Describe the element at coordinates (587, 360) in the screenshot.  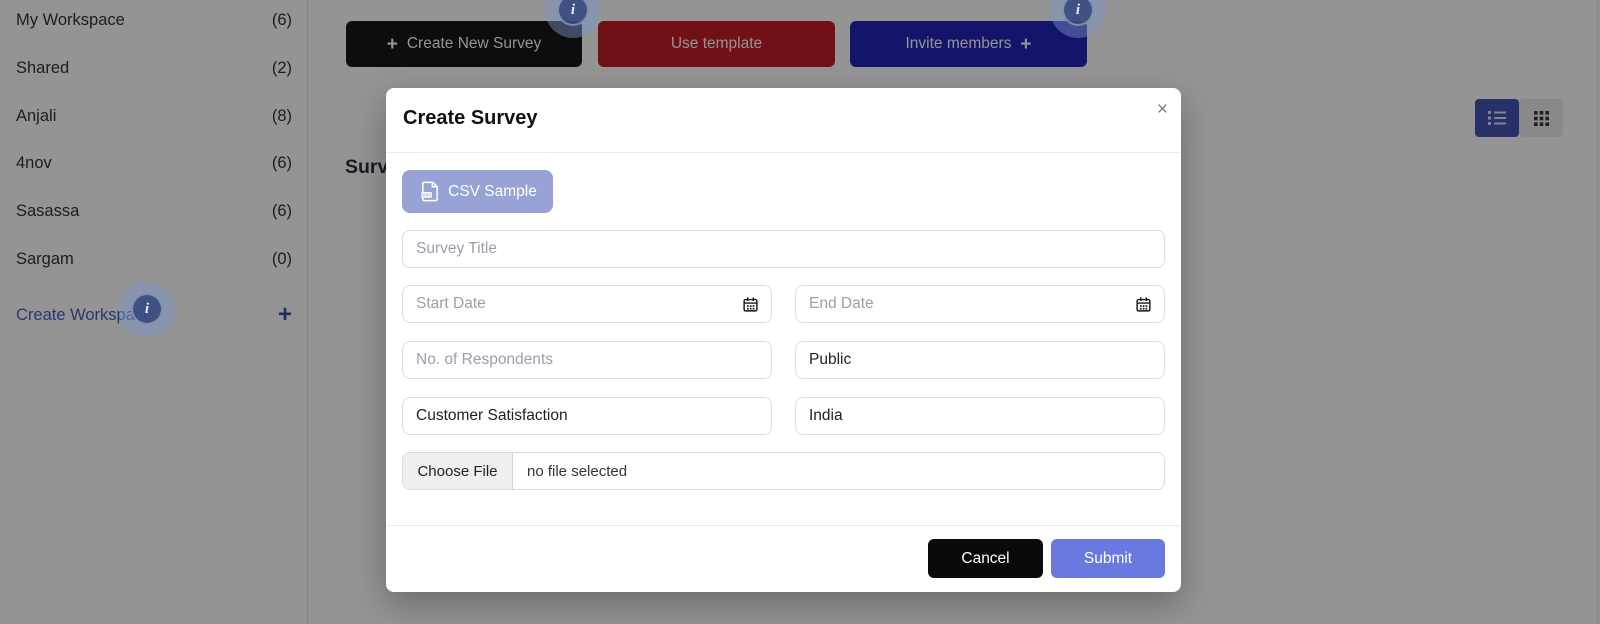
I see `respondents-input` at that location.